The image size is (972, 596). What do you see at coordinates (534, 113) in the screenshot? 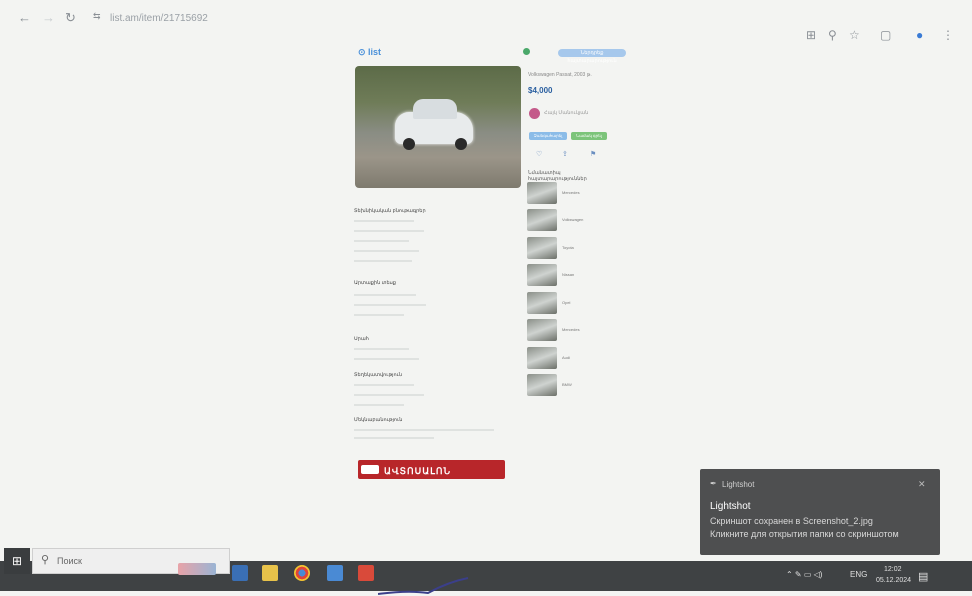
I see `avatar` at bounding box center [534, 113].